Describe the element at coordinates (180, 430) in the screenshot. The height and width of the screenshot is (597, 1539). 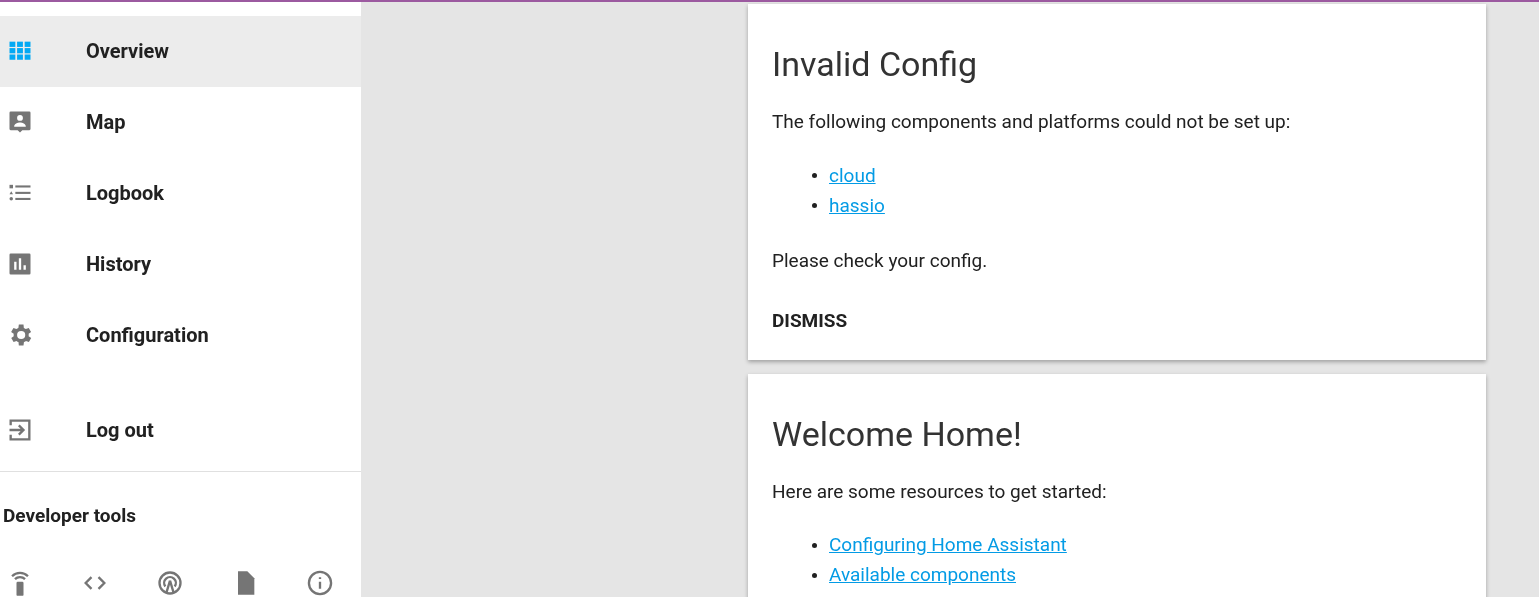
I see `sidebar-item: Log out` at that location.